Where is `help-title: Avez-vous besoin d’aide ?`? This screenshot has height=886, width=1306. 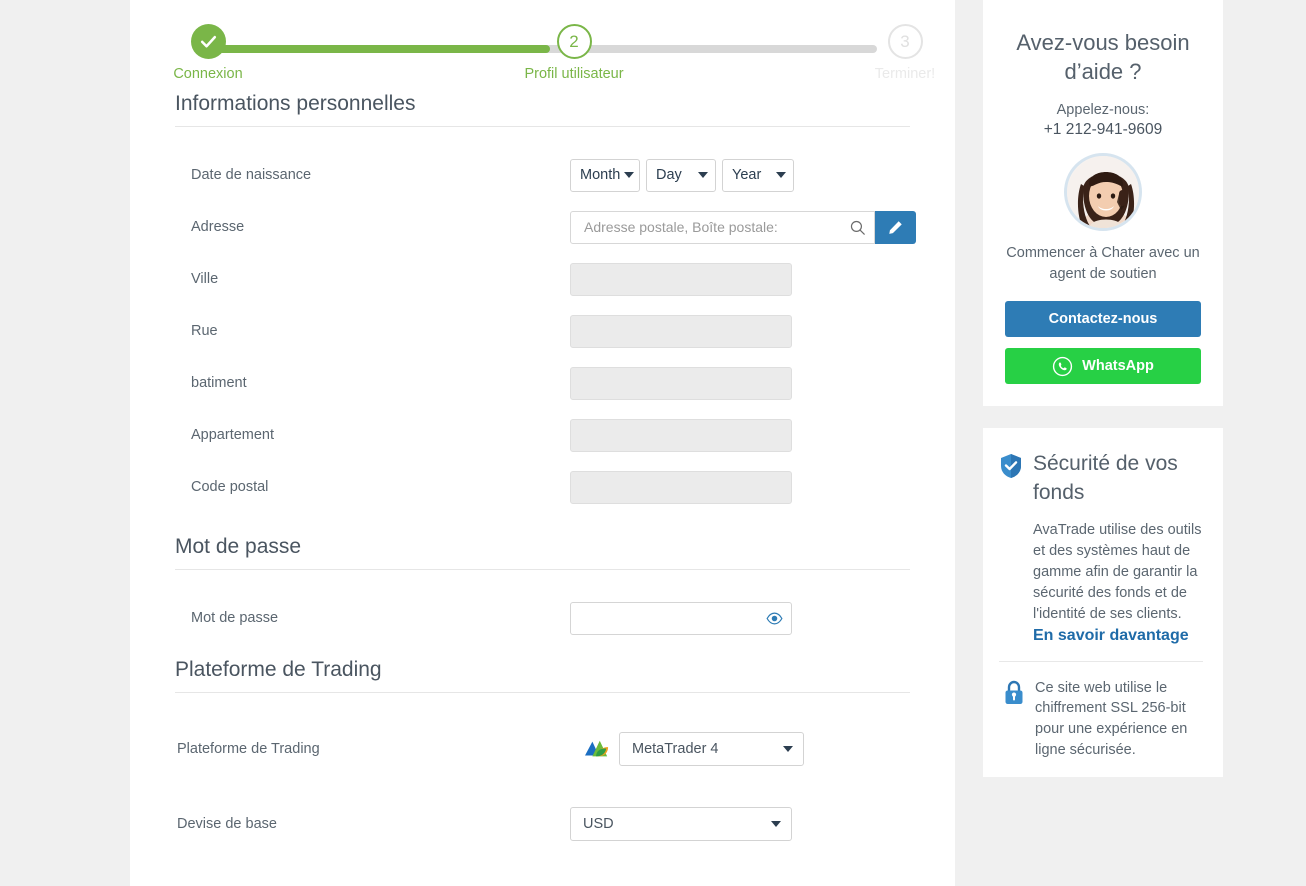 help-title: Avez-vous besoin d’aide ? is located at coordinates (1103, 57).